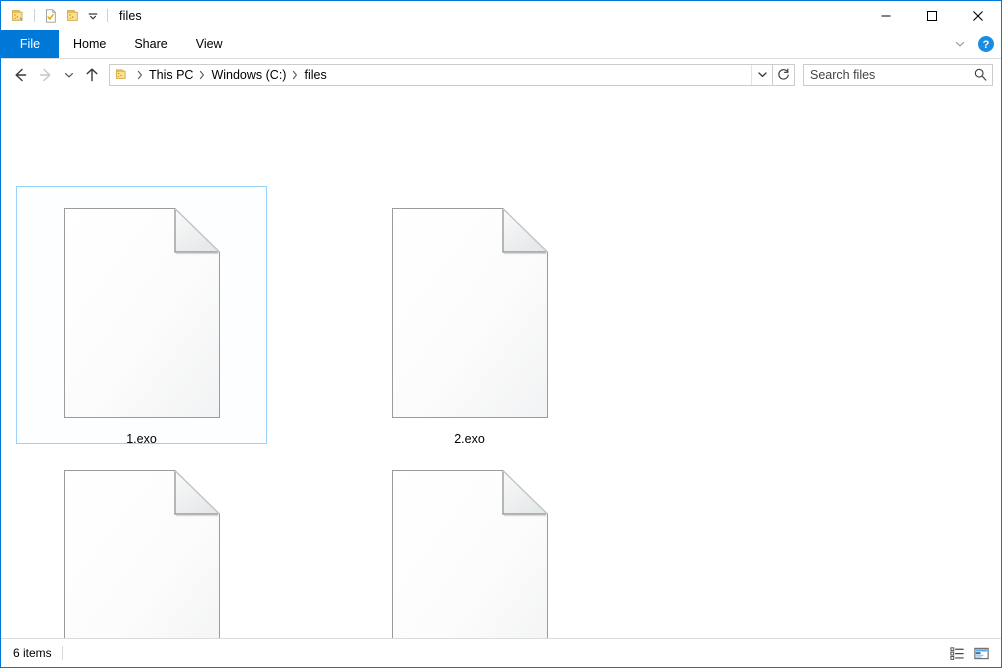 Image resolution: width=1002 pixels, height=668 pixels. Describe the element at coordinates (441, 74) in the screenshot. I see `breadcrumb: This PC Windows (C:) files` at that location.